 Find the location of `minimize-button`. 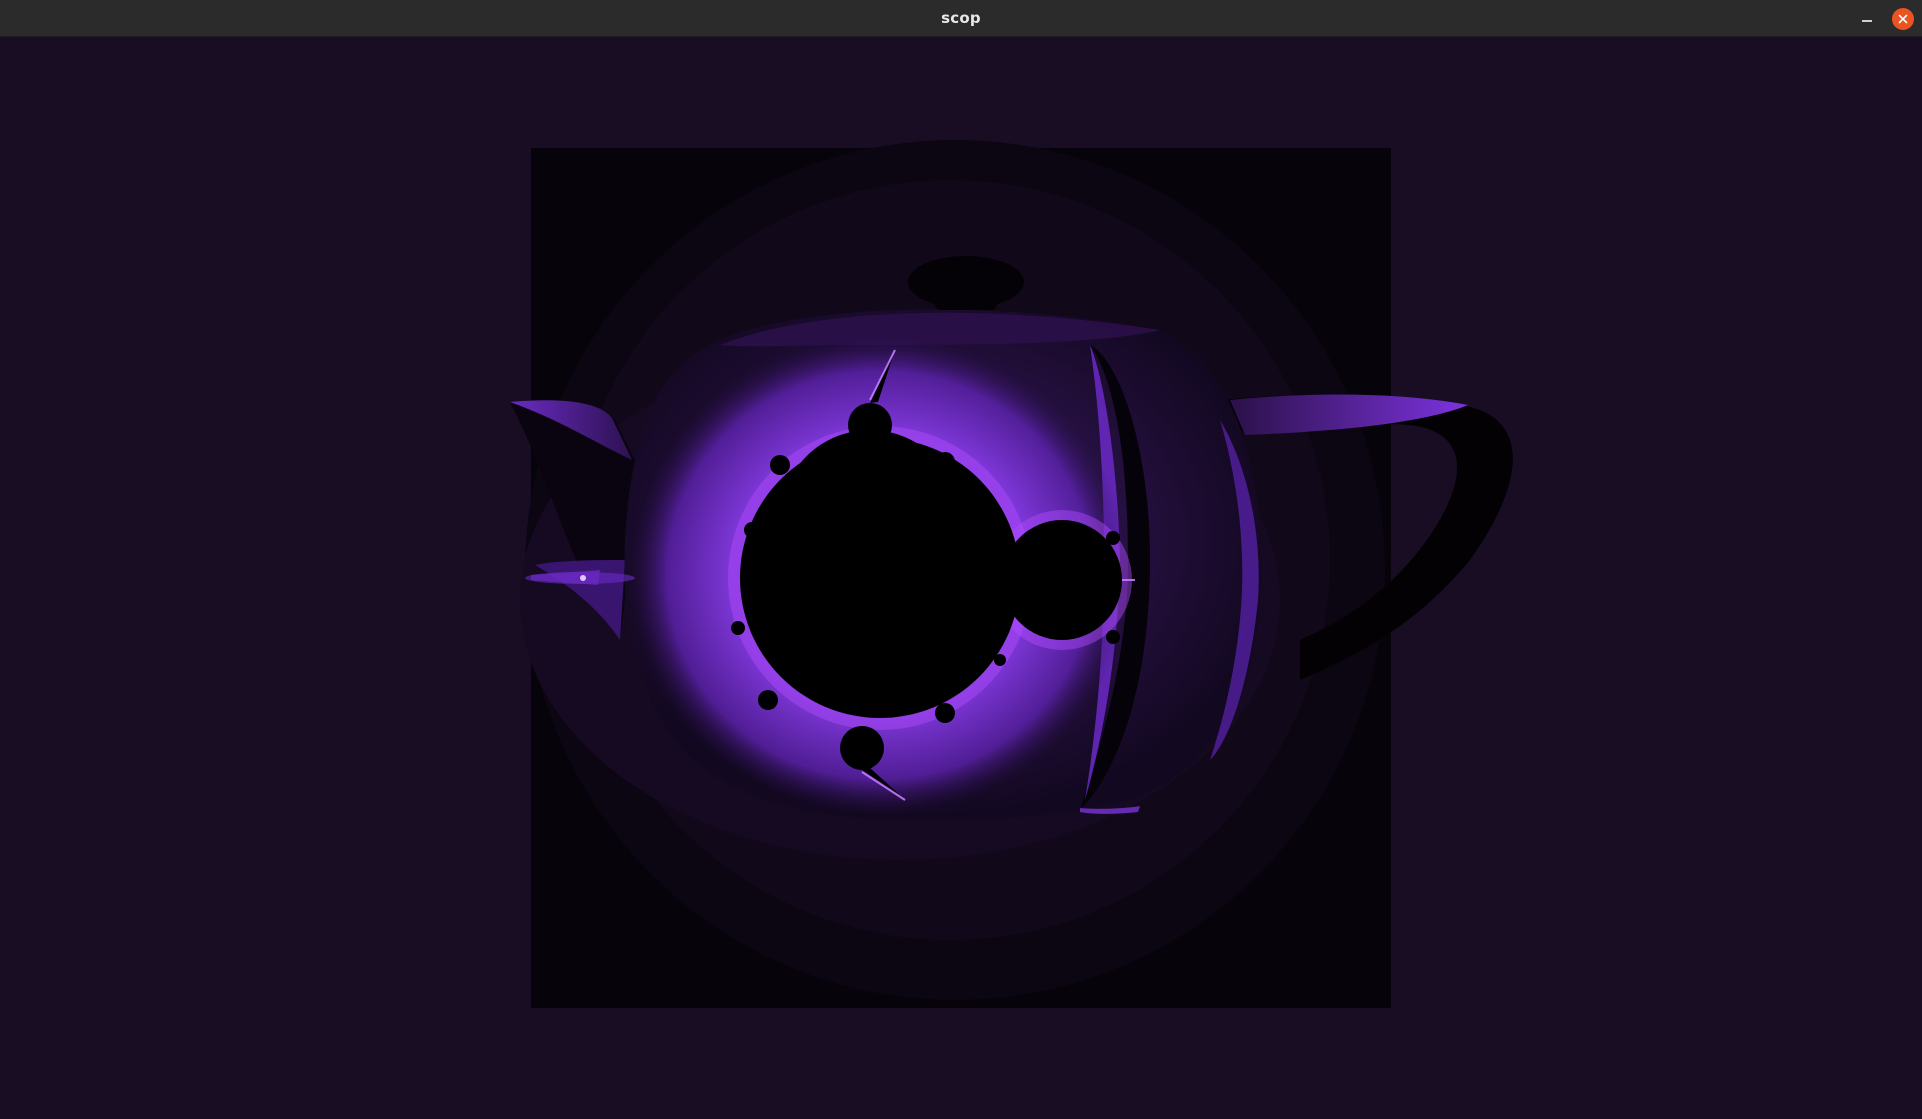

minimize-button is located at coordinates (1867, 19).